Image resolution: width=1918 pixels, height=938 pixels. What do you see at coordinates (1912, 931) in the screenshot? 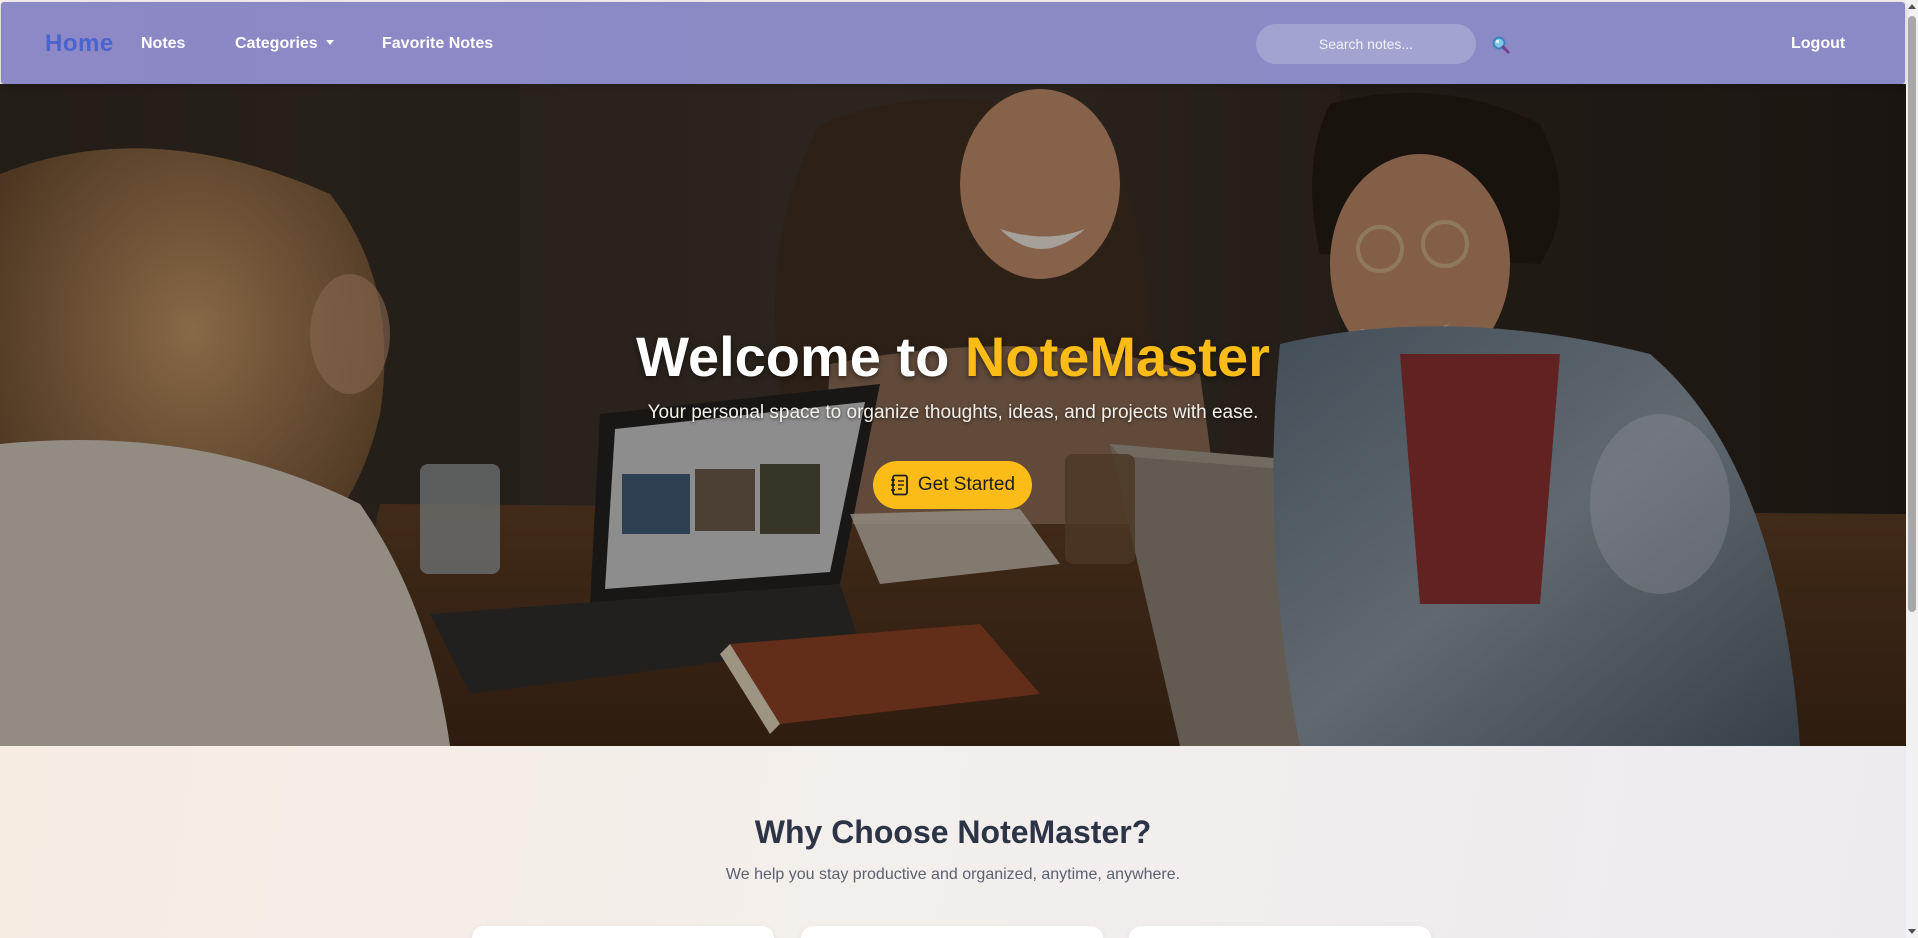
I see `scroll-down-arrow-icon` at bounding box center [1912, 931].